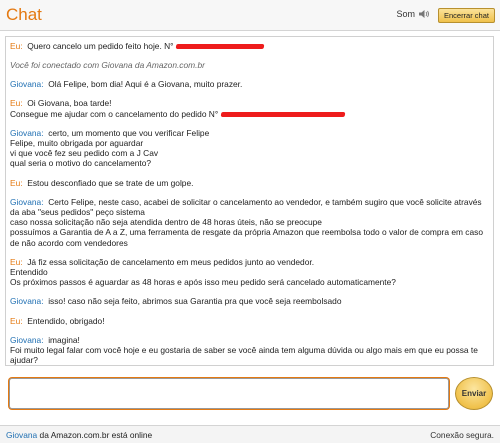 The height and width of the screenshot is (443, 500). I want to click on agent-name: Giovana, so click(22, 435).